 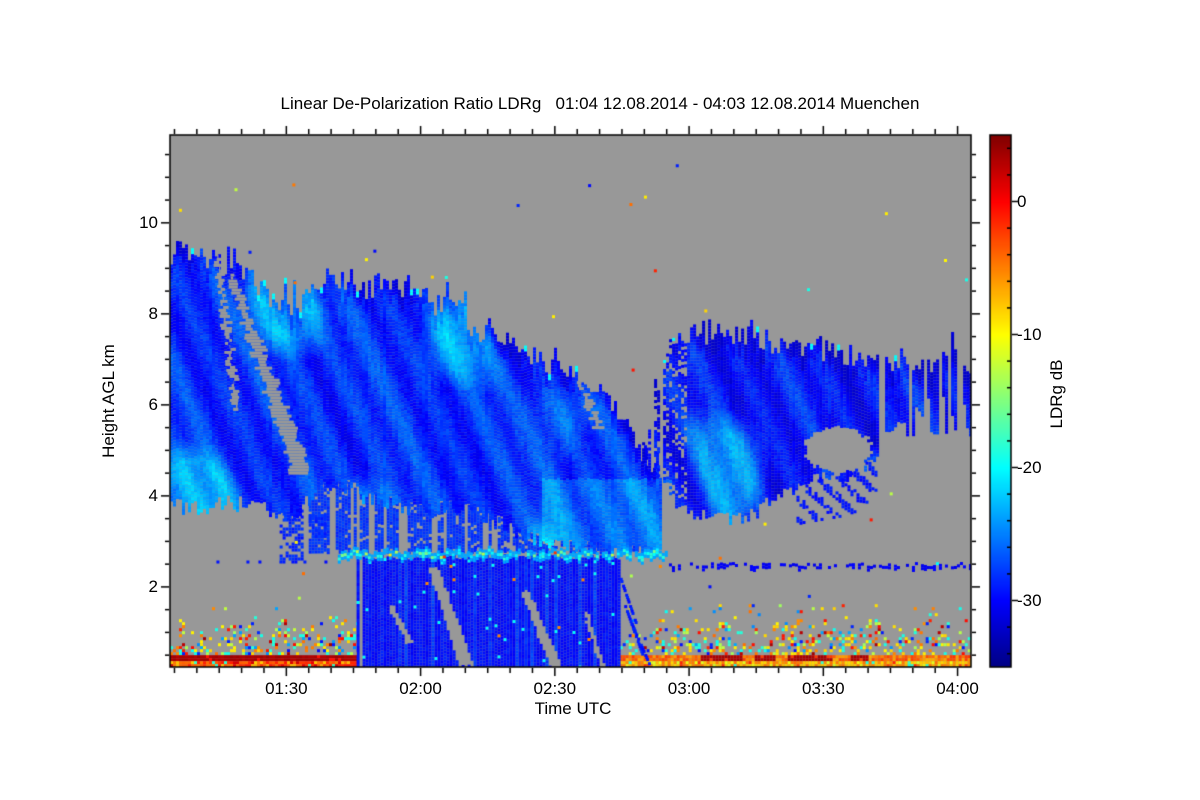 What do you see at coordinates (420, 688) in the screenshot?
I see `x-tick-label: 02:00` at bounding box center [420, 688].